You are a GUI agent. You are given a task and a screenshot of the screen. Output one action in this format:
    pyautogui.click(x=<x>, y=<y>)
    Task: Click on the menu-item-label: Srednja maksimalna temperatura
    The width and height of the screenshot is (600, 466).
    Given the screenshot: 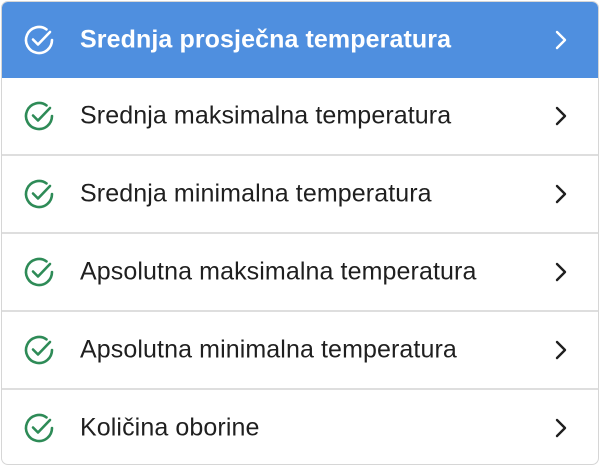 What is the action you would take?
    pyautogui.click(x=266, y=115)
    